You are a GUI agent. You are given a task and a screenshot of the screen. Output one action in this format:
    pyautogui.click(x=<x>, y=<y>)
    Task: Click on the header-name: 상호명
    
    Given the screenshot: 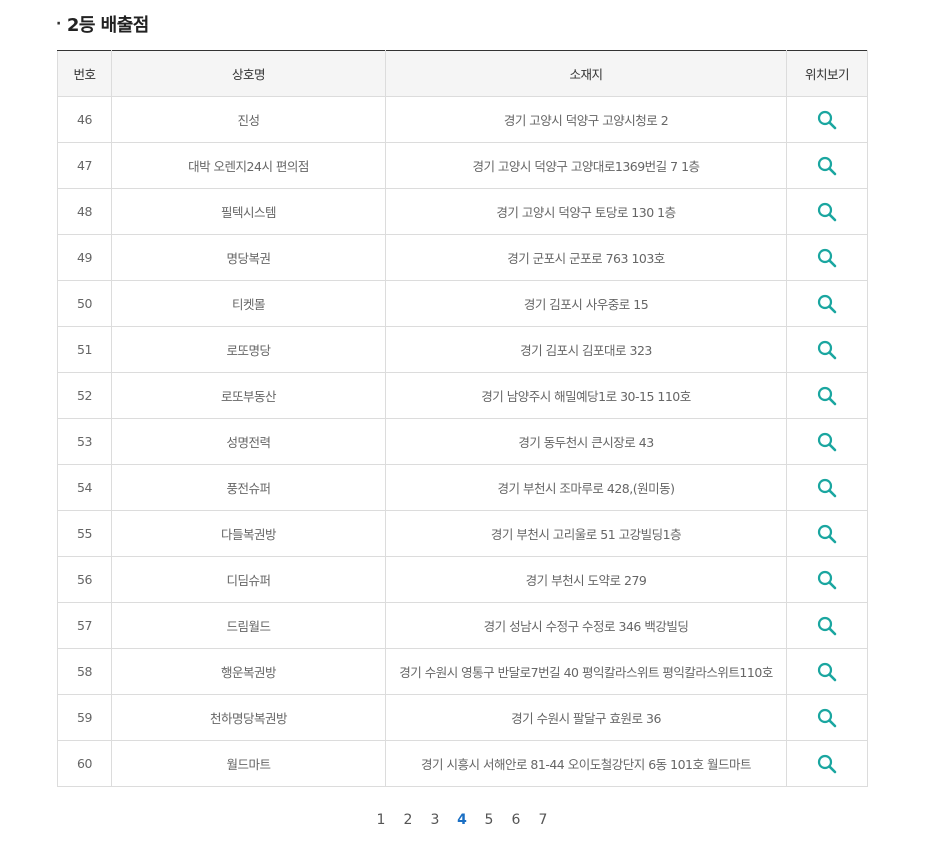 What is the action you would take?
    pyautogui.click(x=248, y=73)
    